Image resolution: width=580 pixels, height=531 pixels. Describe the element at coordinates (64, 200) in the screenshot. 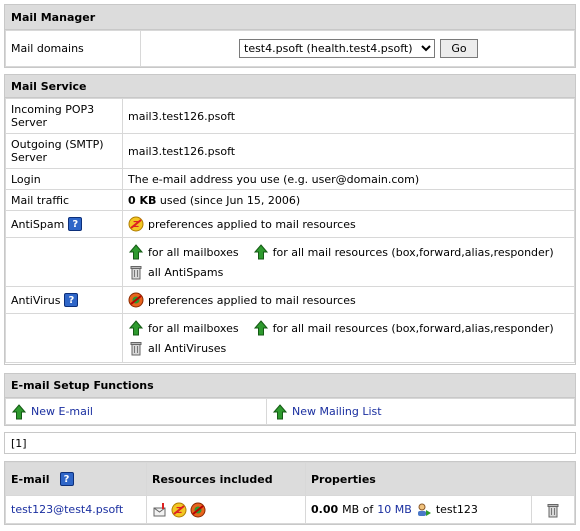

I see `mail-traffic-label: Mail traffic` at that location.